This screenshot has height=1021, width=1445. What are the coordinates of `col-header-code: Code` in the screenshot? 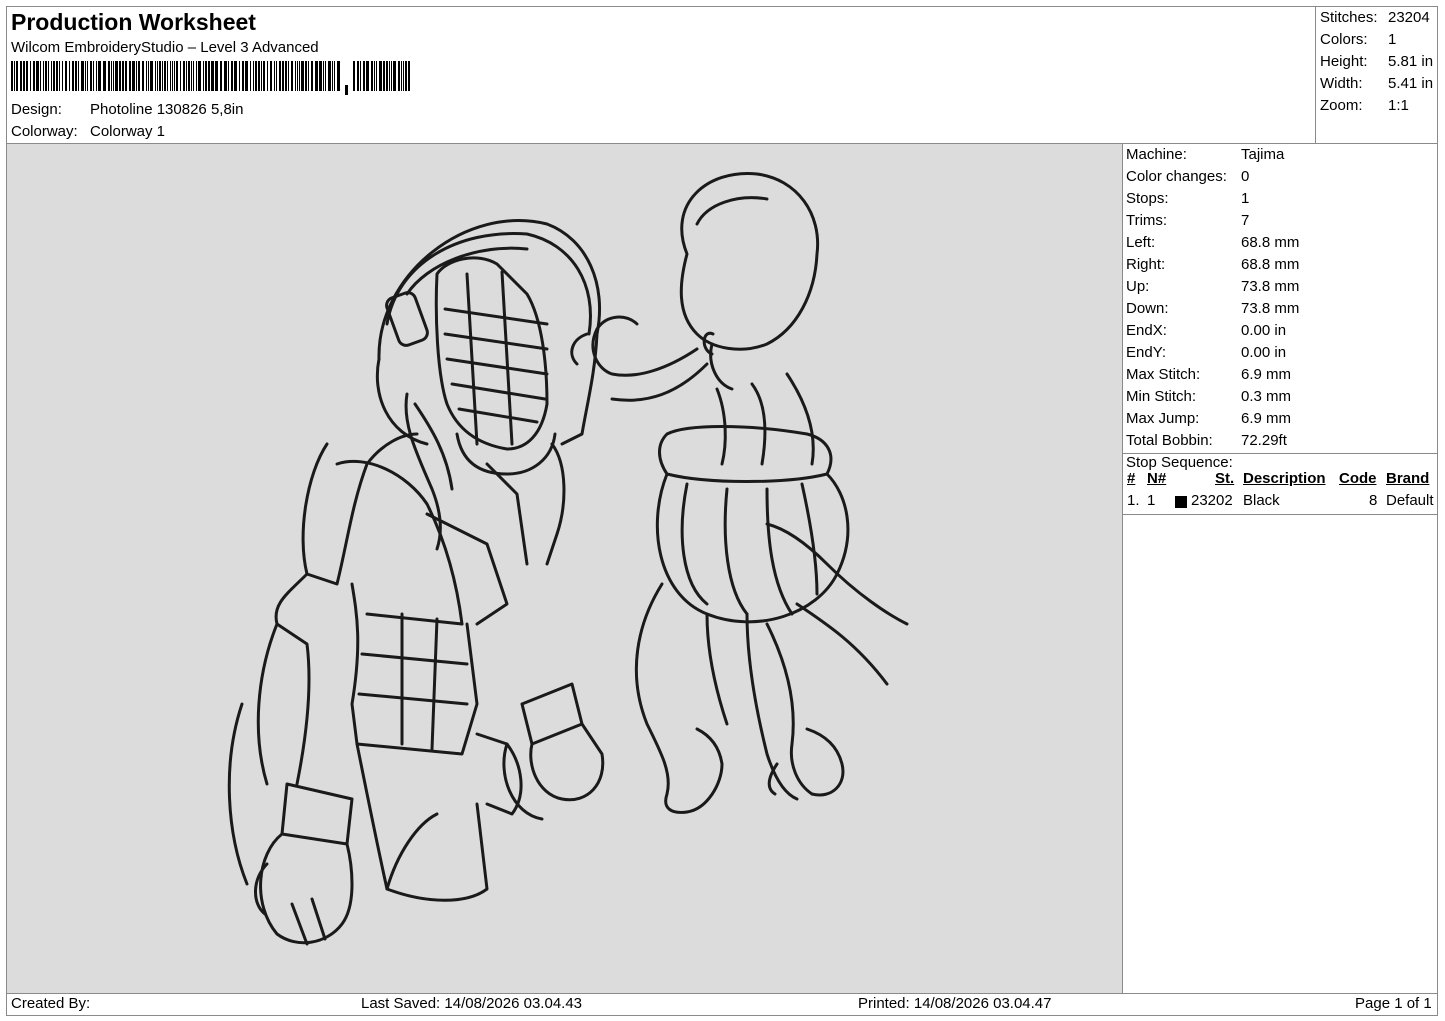 It's located at (1358, 478).